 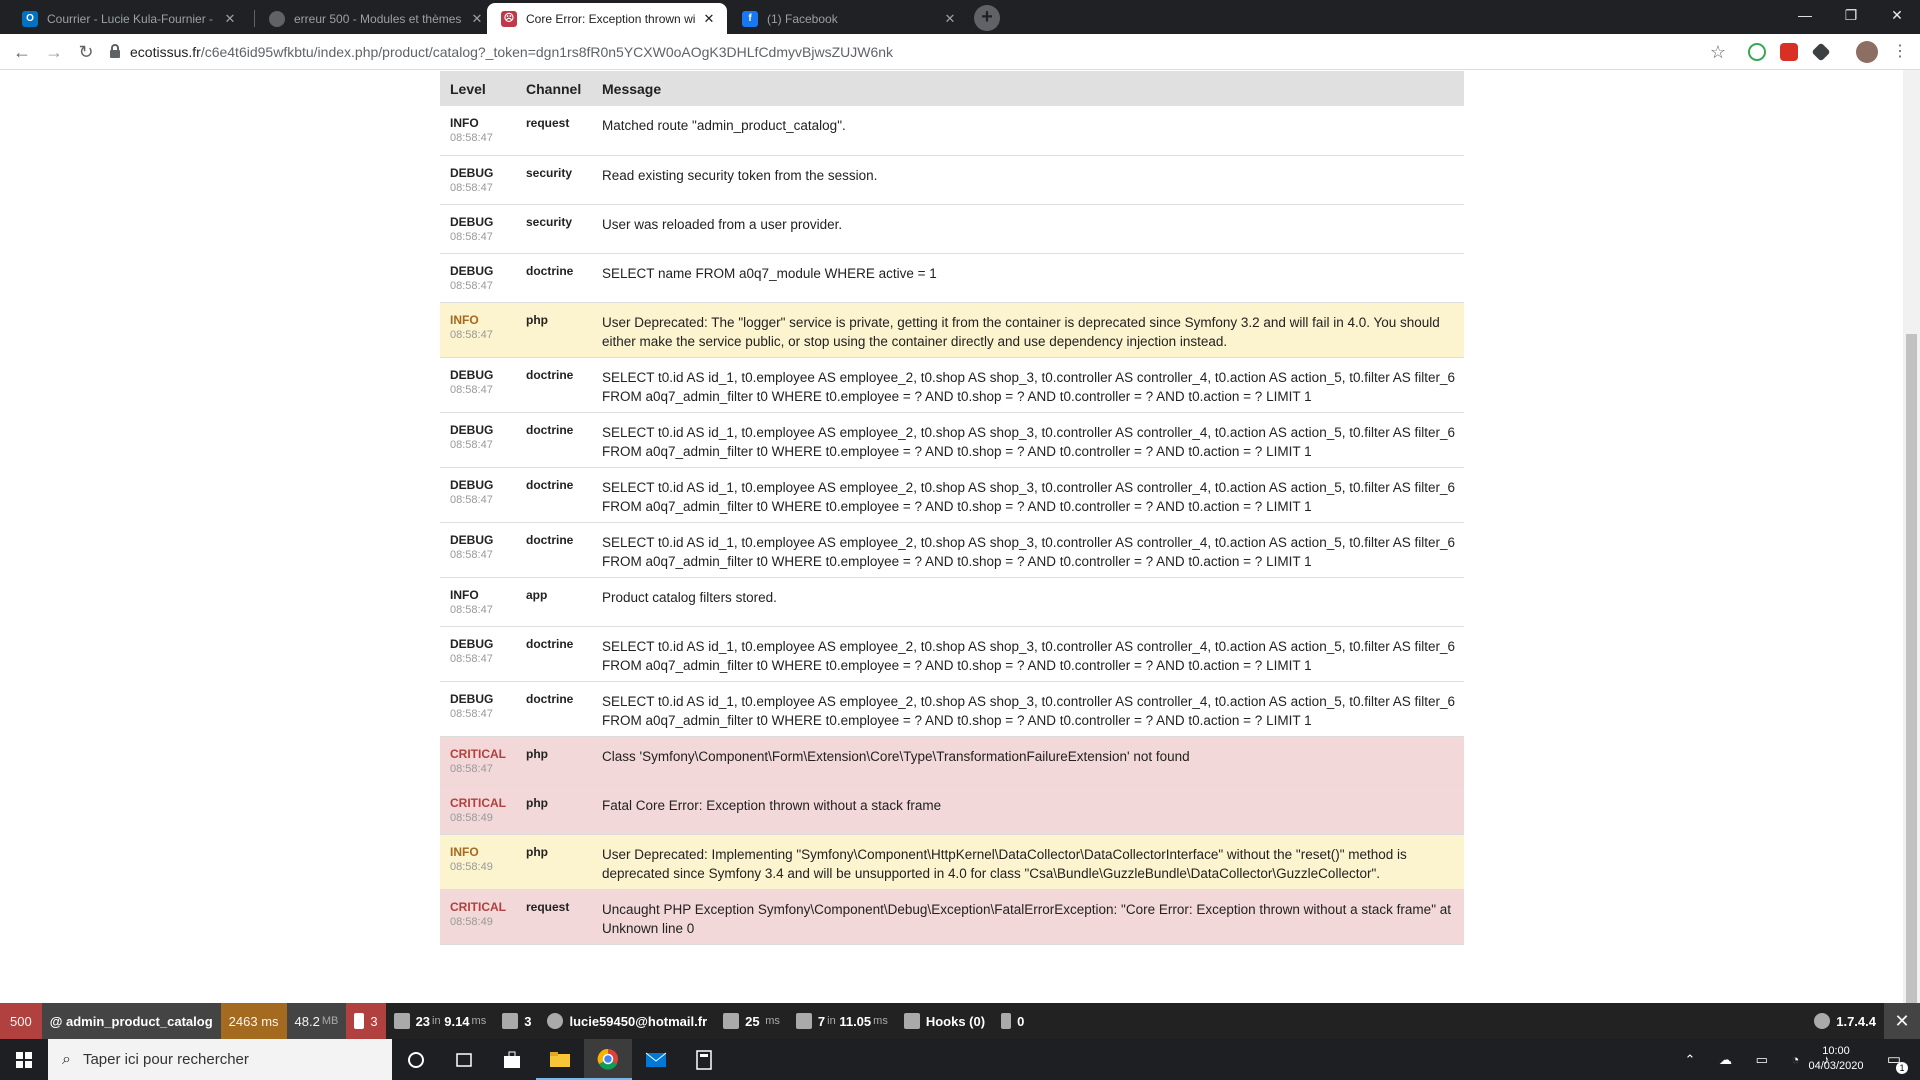 I want to click on new-tab-button: +, so click(x=987, y=18).